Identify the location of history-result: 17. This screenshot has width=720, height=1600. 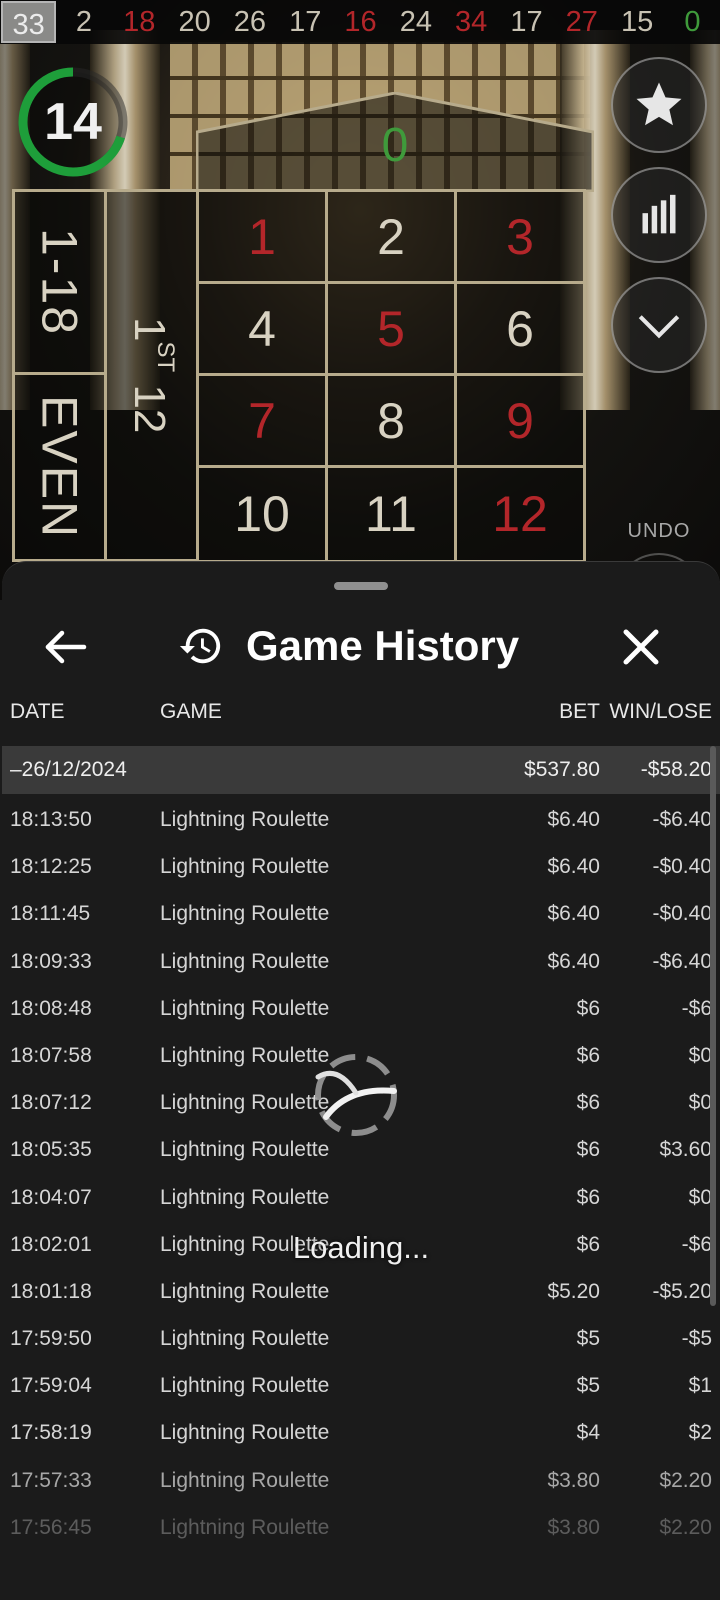
(305, 22).